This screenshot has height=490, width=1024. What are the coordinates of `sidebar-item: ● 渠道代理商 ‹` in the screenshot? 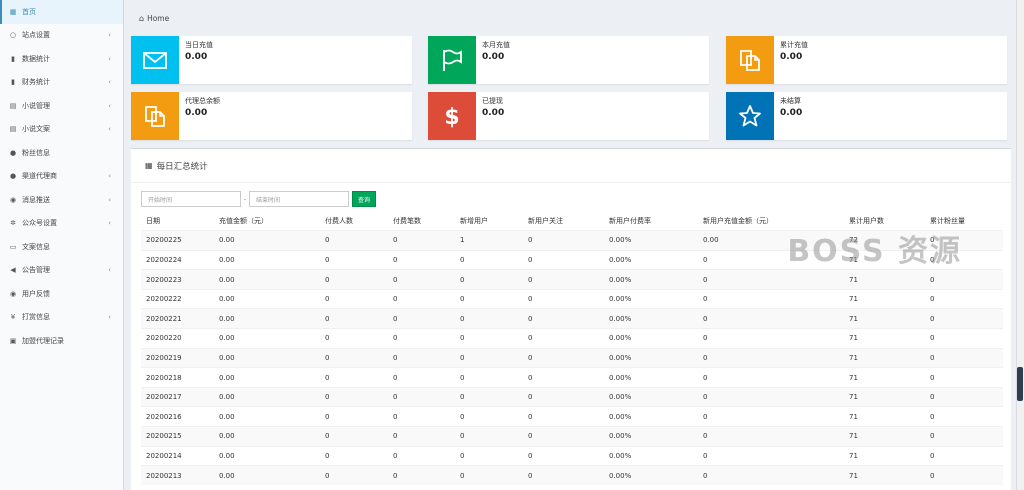 It's located at (61, 177).